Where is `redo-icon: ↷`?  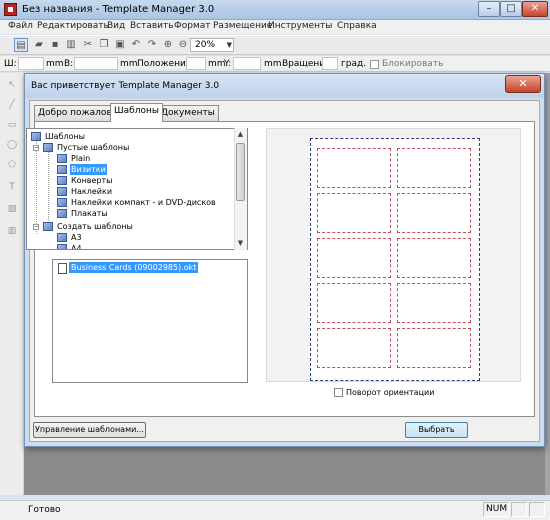
redo-icon: ↷ is located at coordinates (152, 45).